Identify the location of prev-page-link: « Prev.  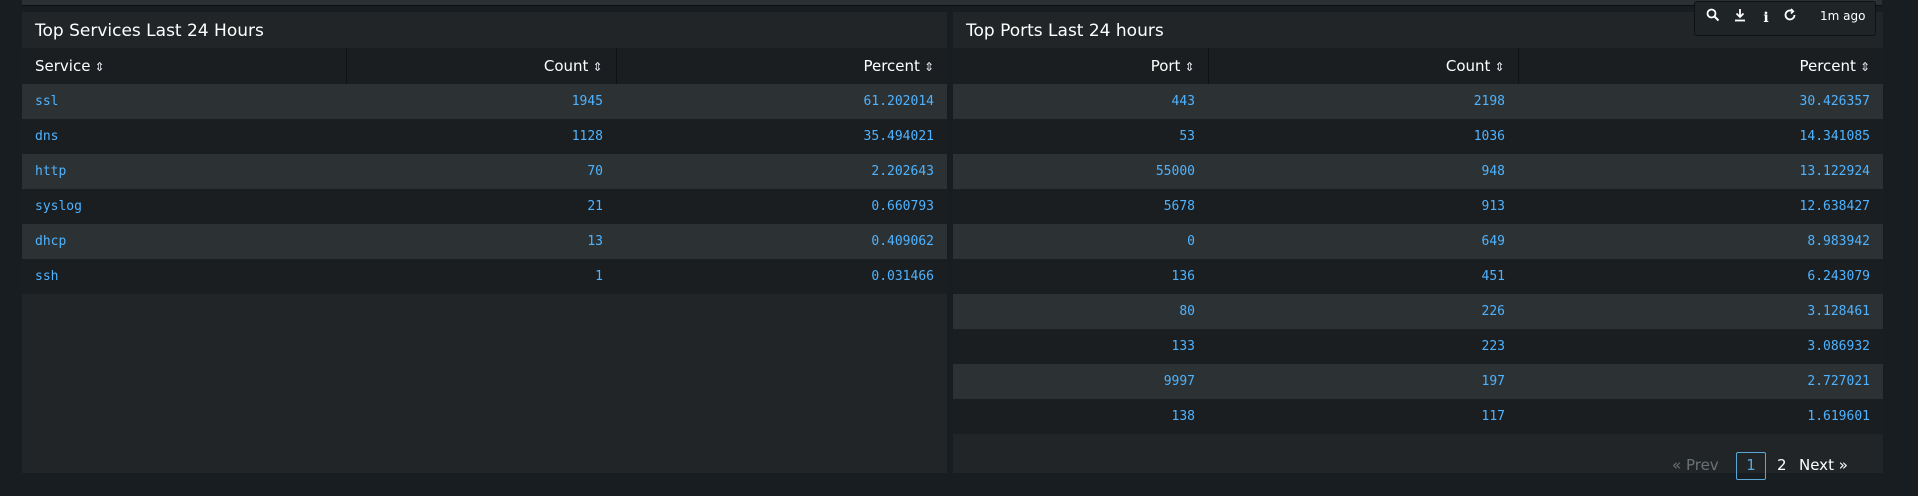
(1695, 465).